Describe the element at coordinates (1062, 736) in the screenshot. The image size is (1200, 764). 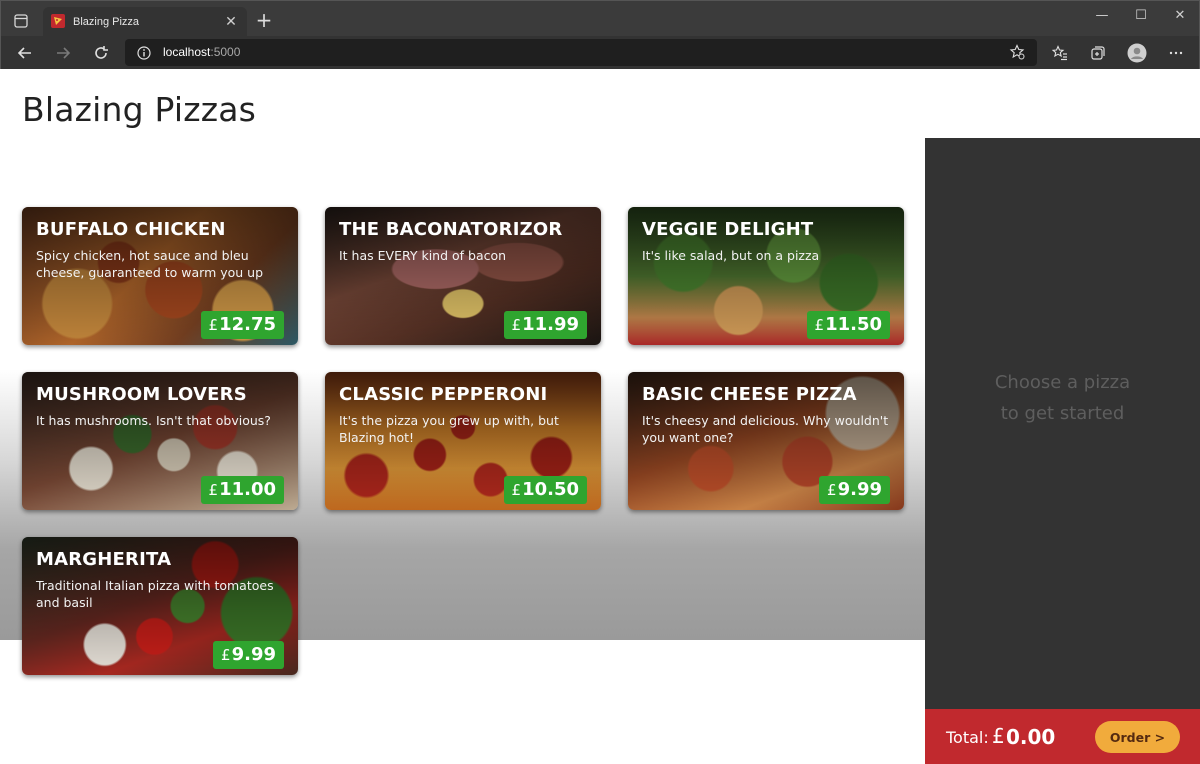
I see `order-total-bar: Total: £ 0.00 Order >` at that location.